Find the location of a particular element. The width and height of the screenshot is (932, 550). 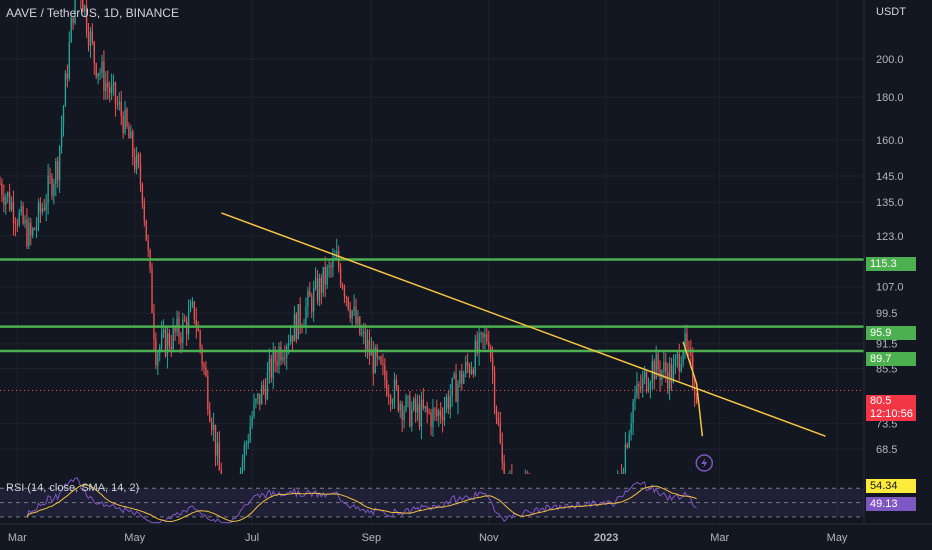

level-tag-115: 115.3 is located at coordinates (891, 264).